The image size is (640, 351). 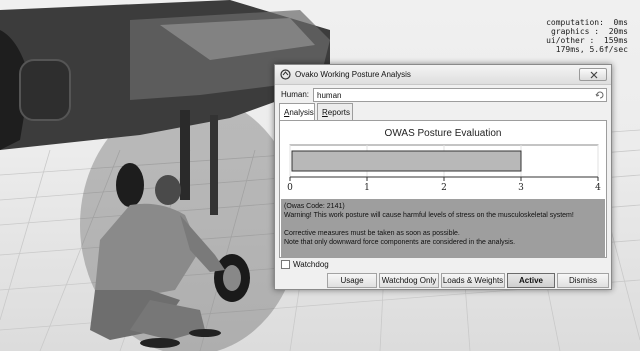 I want to click on human-field: human, so click(x=460, y=95).